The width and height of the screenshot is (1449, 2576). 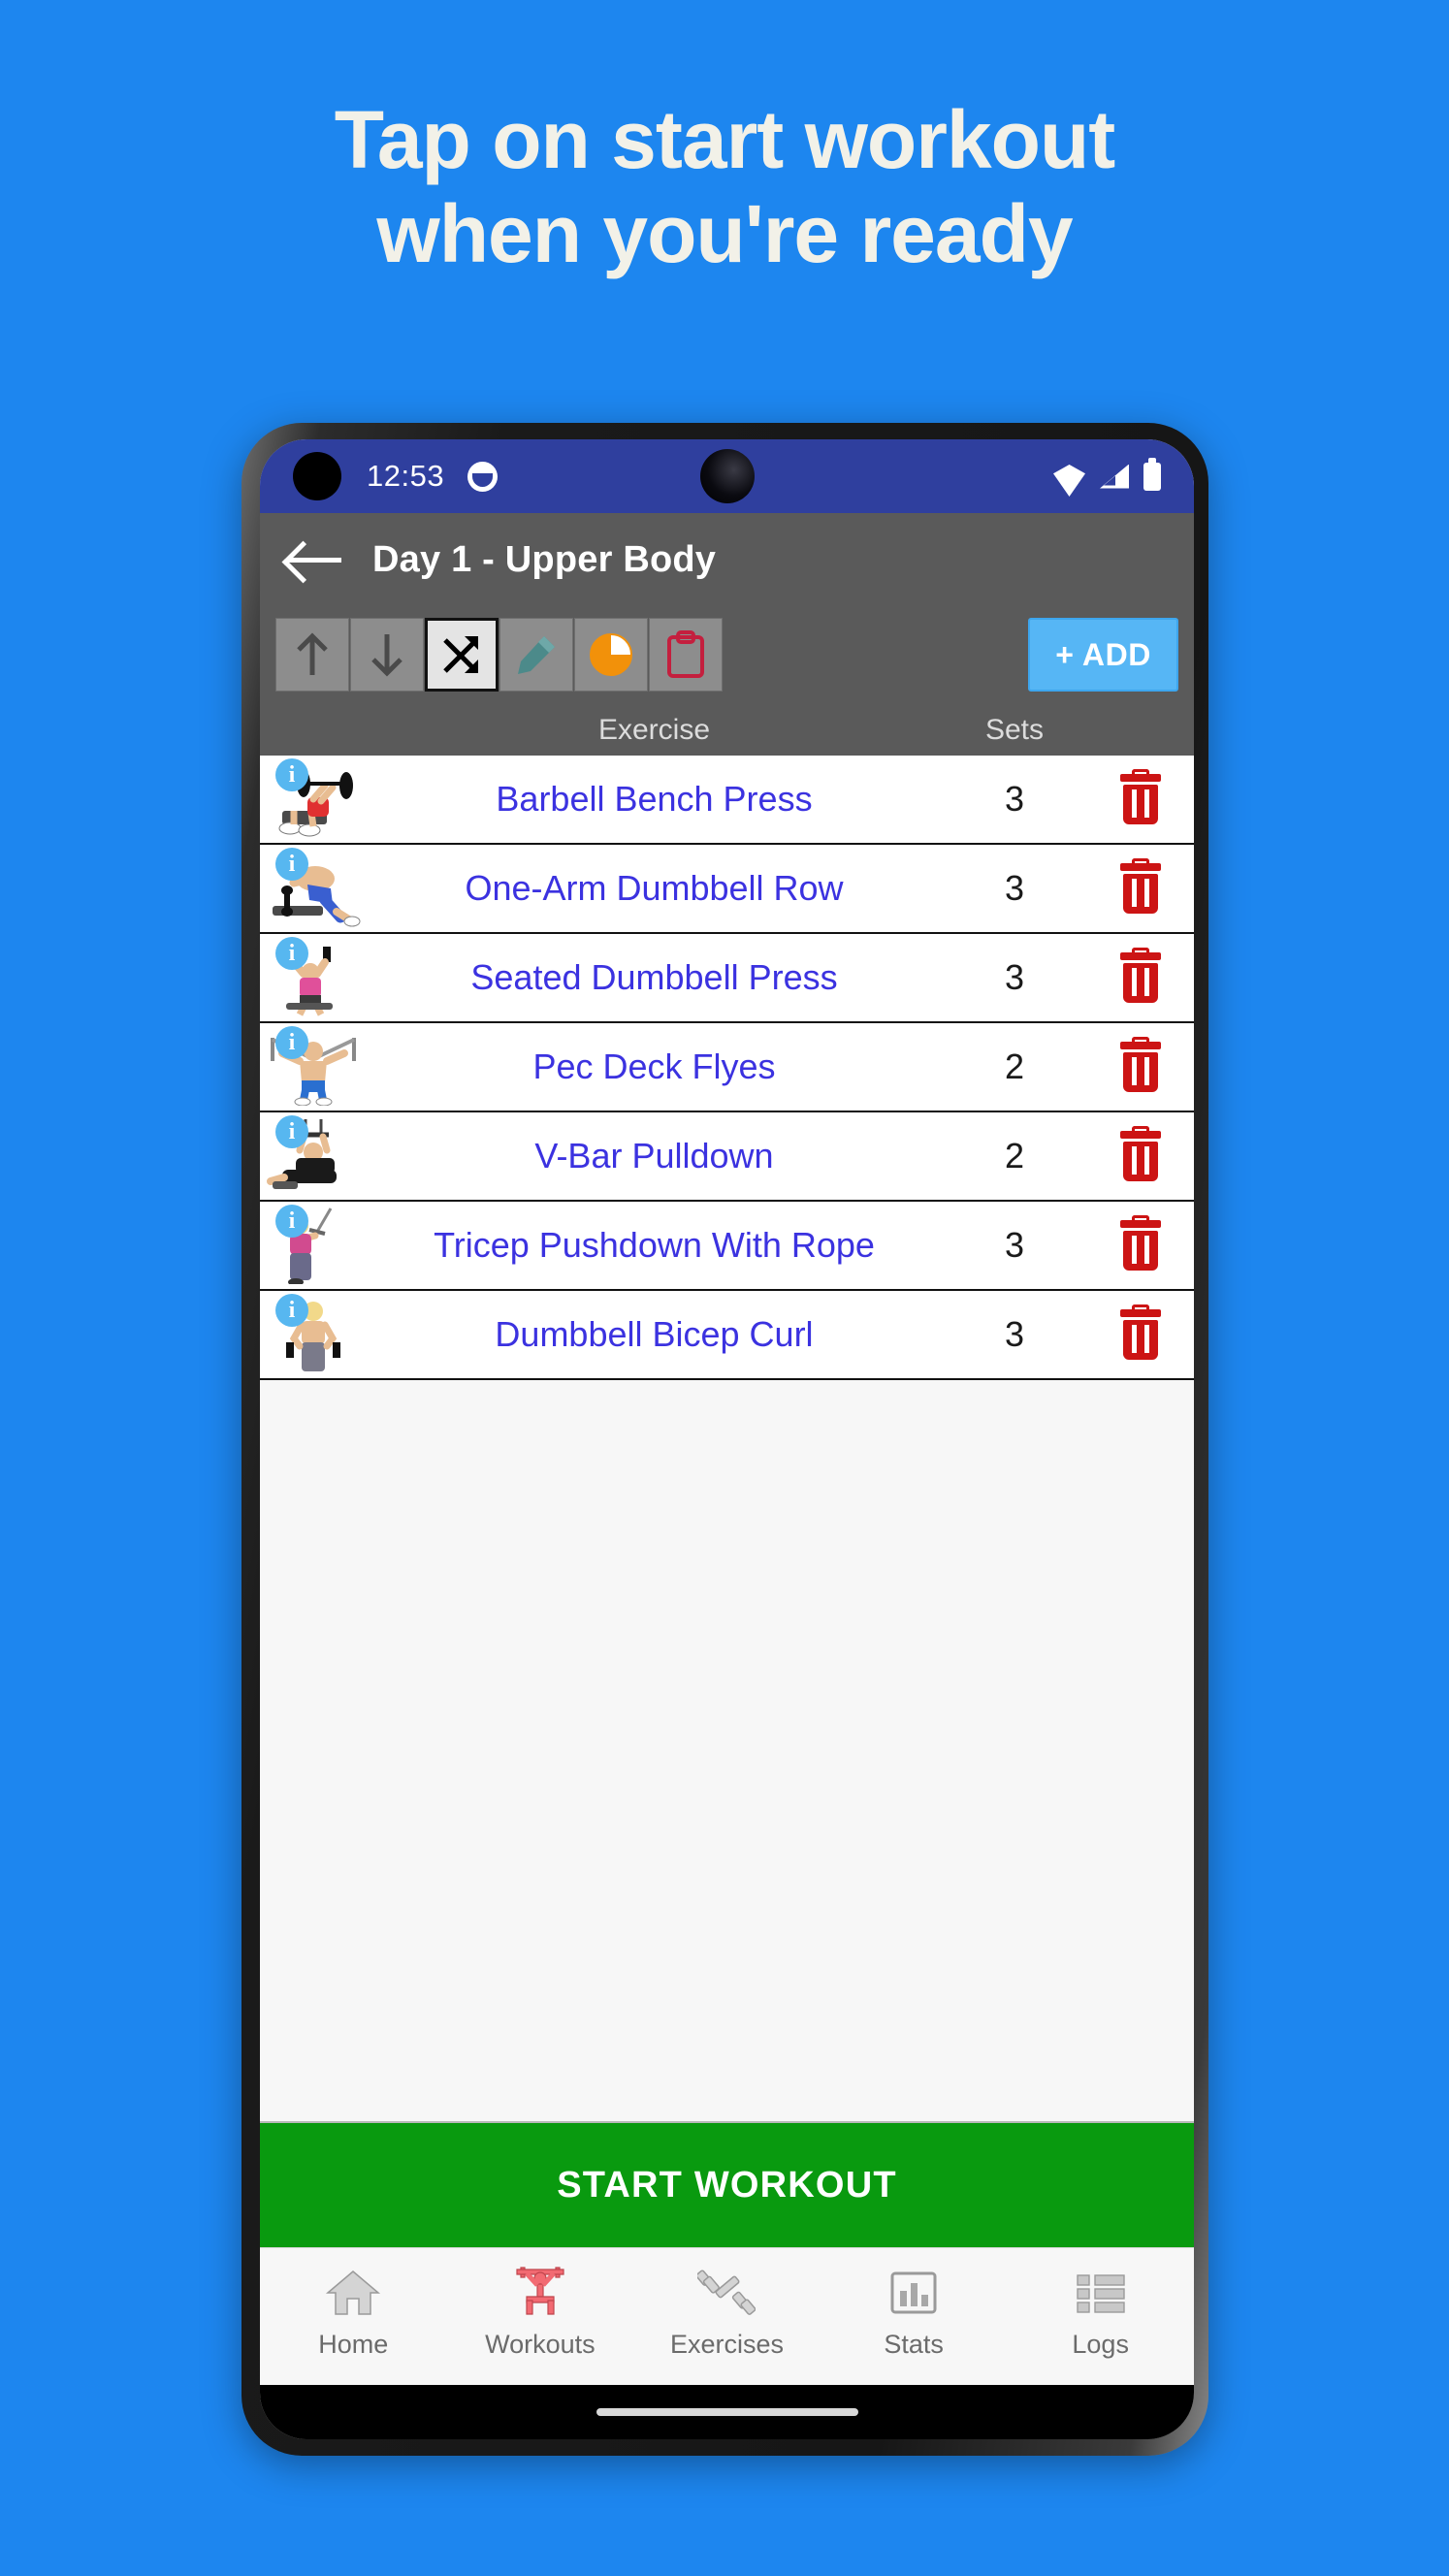 I want to click on action-toolbar: + ADD, so click(x=727, y=655).